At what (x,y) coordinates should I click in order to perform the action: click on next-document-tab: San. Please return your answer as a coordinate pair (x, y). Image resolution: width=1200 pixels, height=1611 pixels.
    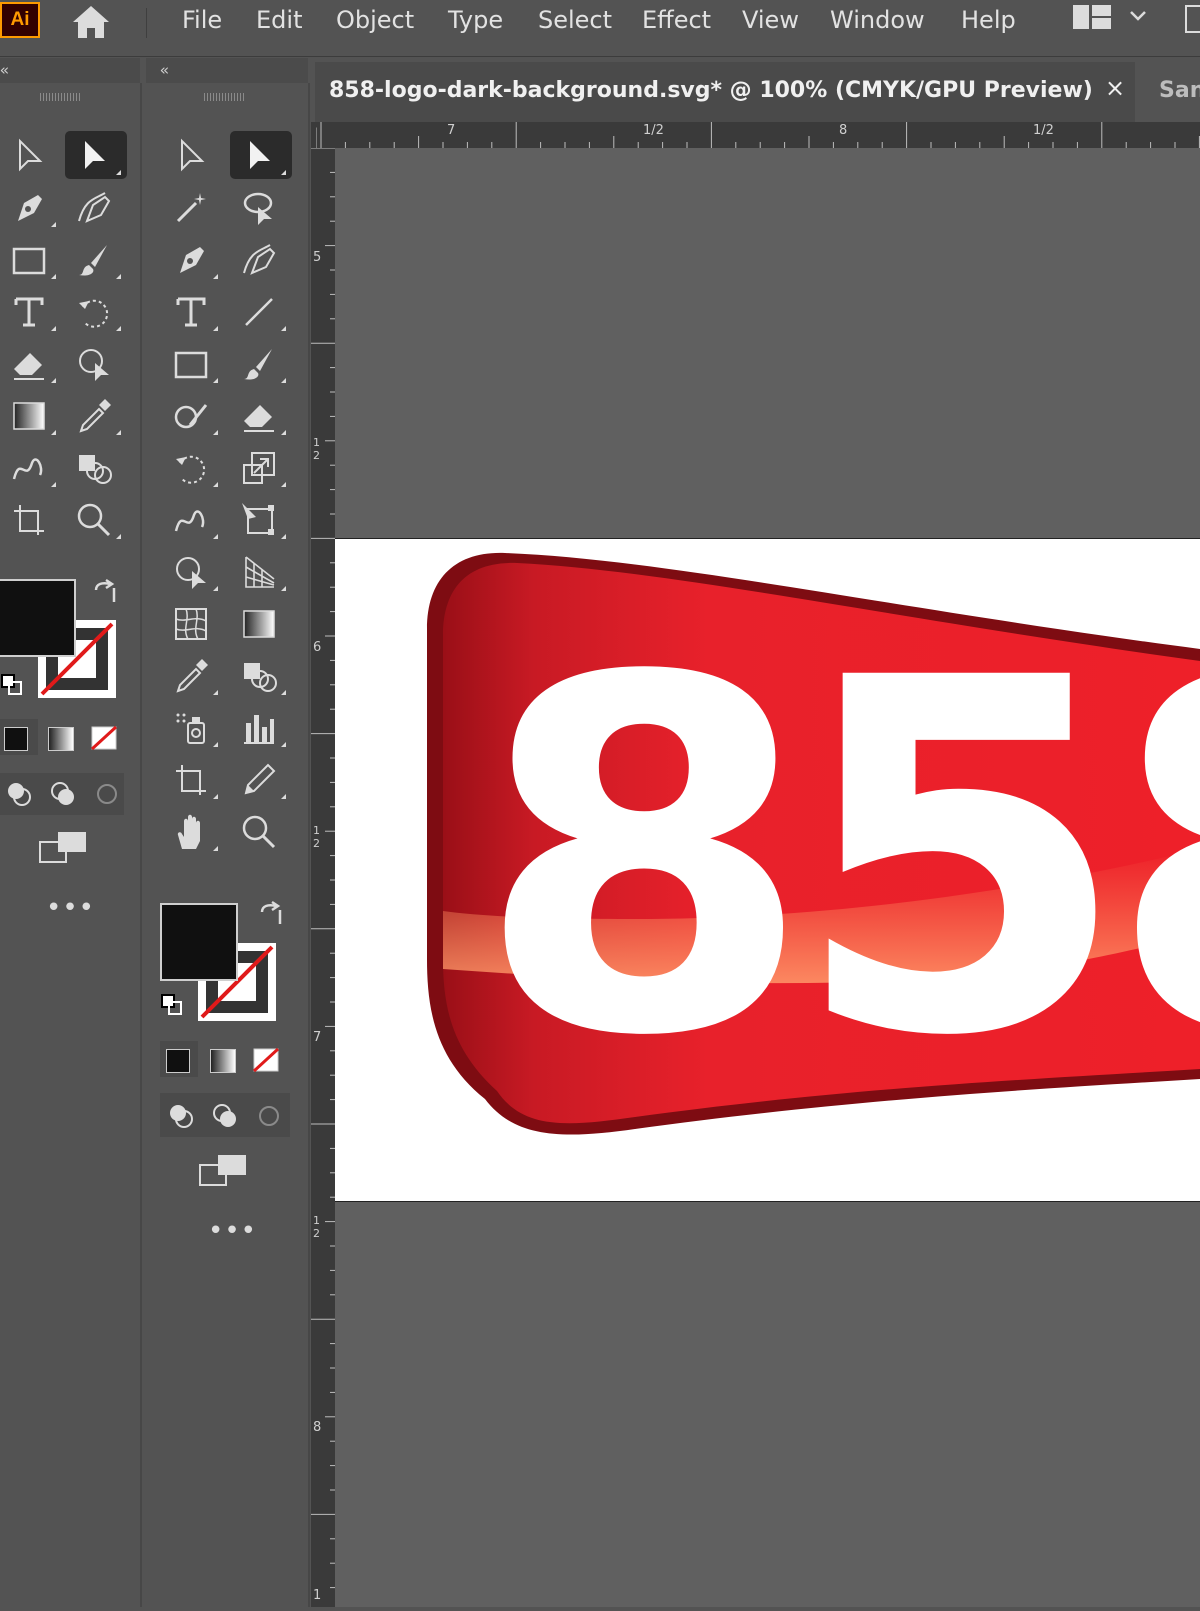
    Looking at the image, I should click on (1179, 90).